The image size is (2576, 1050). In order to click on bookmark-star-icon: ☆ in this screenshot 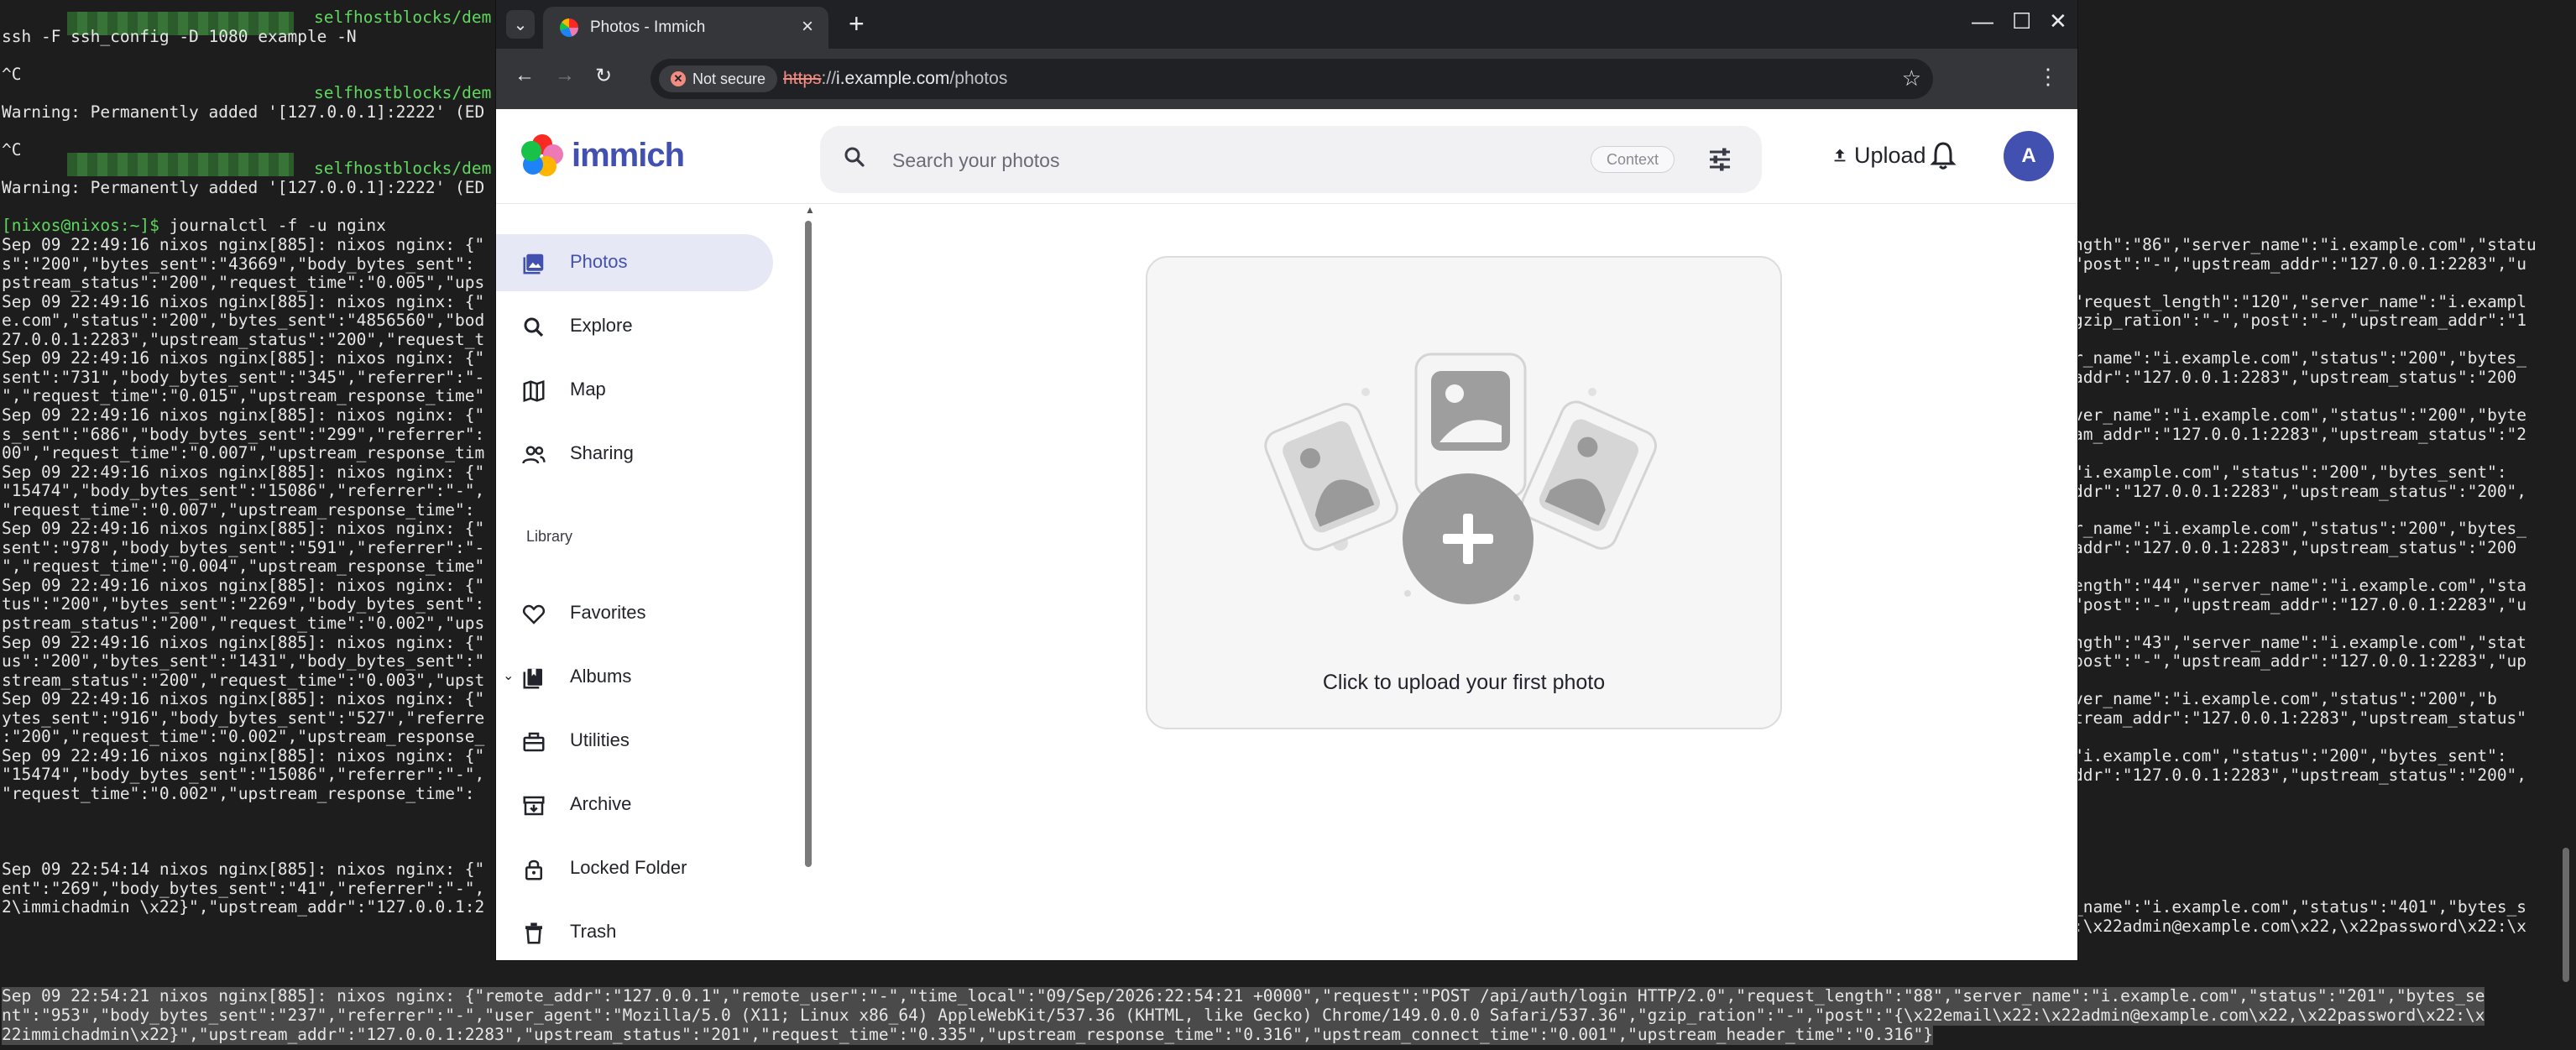, I will do `click(1911, 78)`.